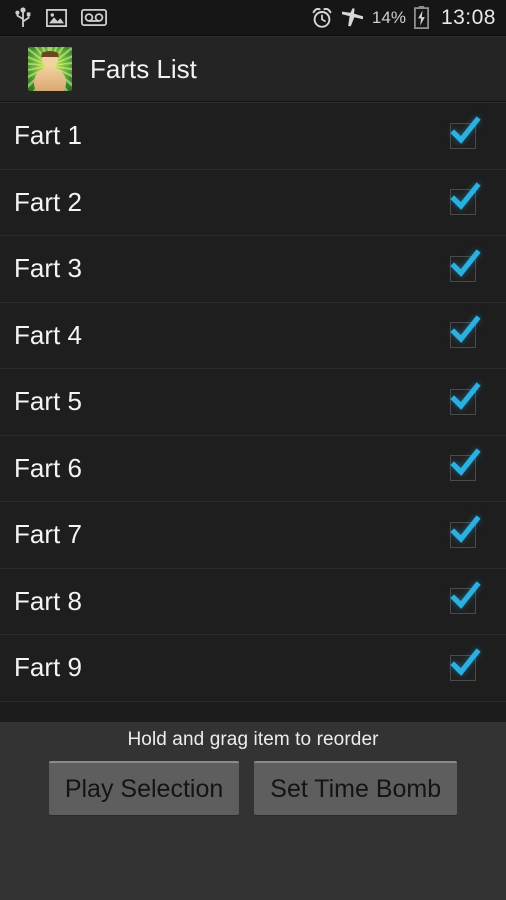  What do you see at coordinates (388, 17) in the screenshot?
I see `battery-percent-label: 14%` at bounding box center [388, 17].